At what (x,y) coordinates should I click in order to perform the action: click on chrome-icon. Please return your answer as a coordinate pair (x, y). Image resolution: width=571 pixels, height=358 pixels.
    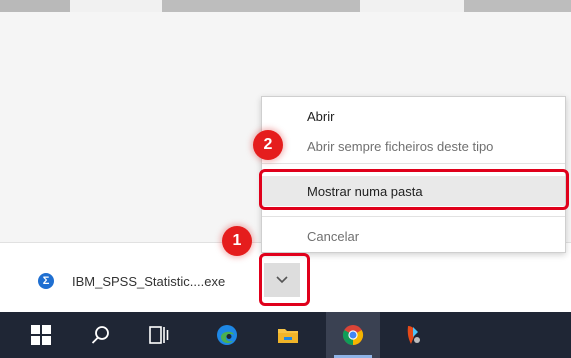
    Looking at the image, I should click on (353, 335).